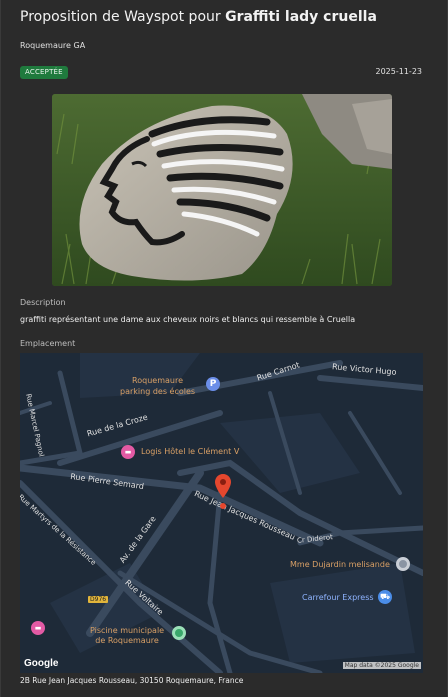 The width and height of the screenshot is (448, 697). I want to click on poi-name: de Roquemaure, so click(127, 640).